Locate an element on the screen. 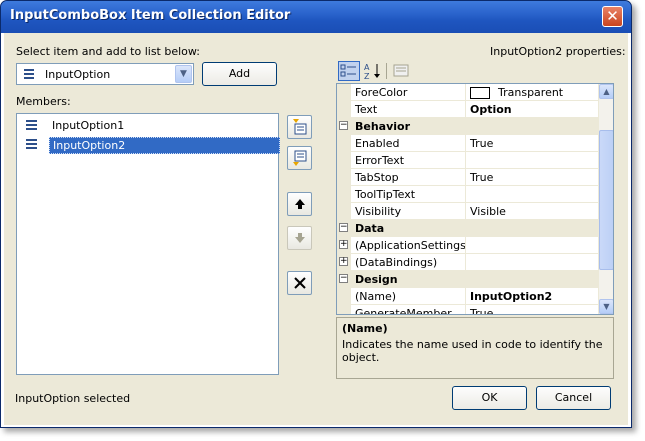 The height and width of the screenshot is (441, 645). title-bar: InputComboBox Item Collection Editor ✕ is located at coordinates (316, 17).